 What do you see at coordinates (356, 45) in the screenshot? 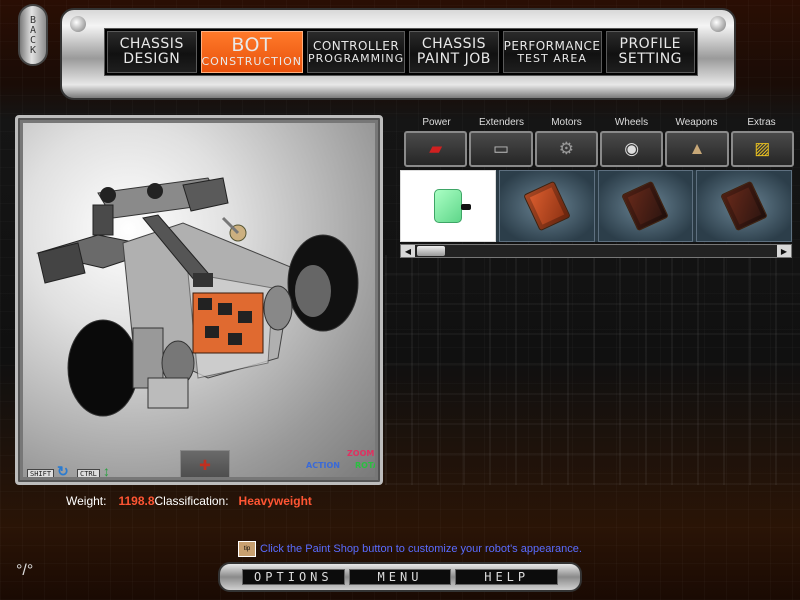
I see `tab-label-line1: CONTROLLER` at bounding box center [356, 45].